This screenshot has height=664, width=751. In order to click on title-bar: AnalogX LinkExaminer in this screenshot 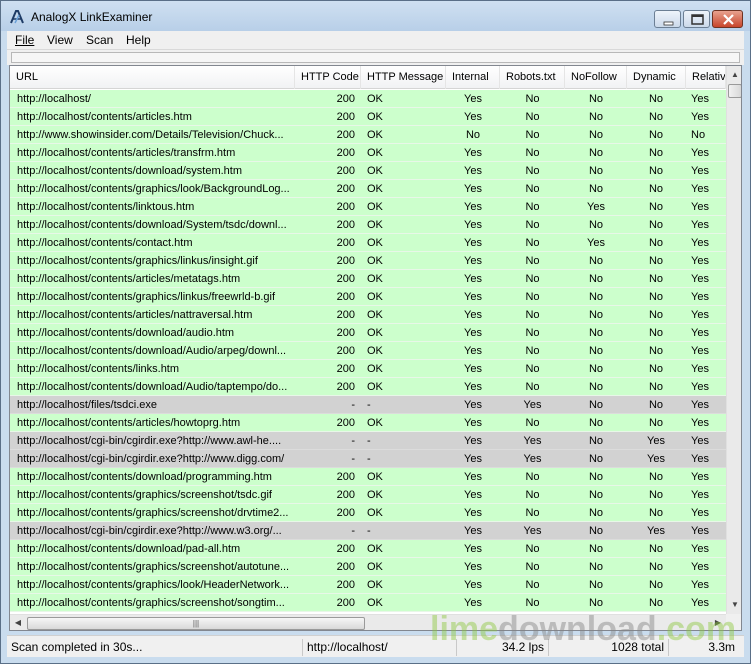, I will do `click(375, 16)`.